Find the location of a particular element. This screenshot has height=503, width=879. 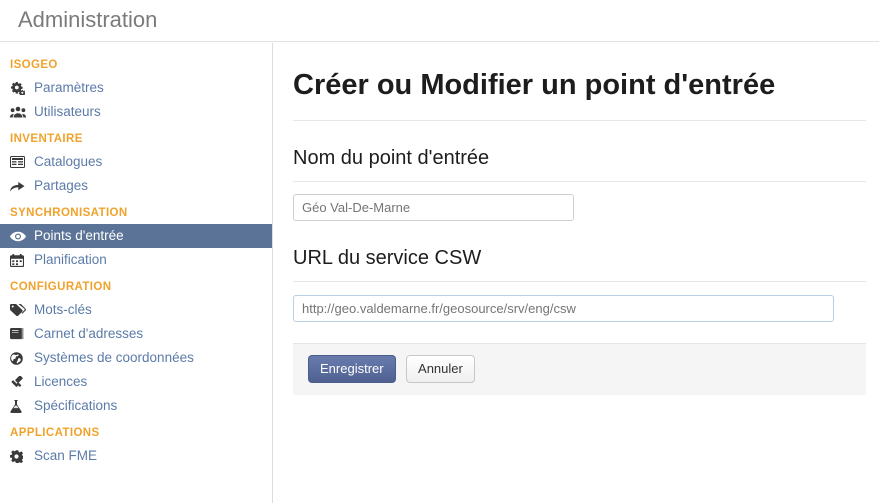

sidebar-item-points-d-entr-e: Points d'entrée is located at coordinates (136, 236).